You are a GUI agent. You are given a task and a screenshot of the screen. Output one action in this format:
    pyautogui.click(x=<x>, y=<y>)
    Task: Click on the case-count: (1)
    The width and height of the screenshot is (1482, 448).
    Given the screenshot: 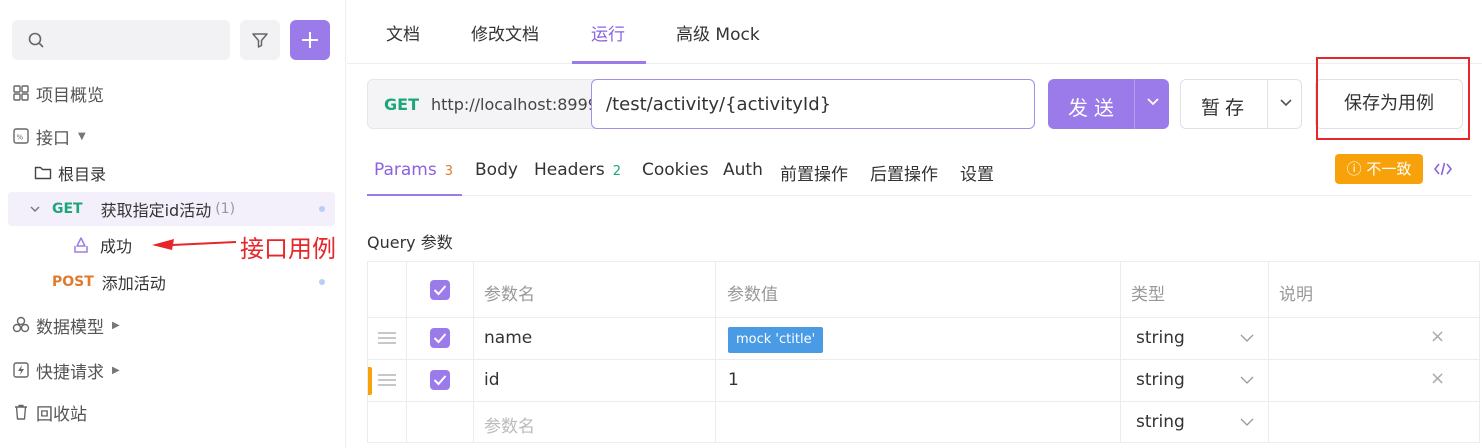 What is the action you would take?
    pyautogui.click(x=225, y=209)
    